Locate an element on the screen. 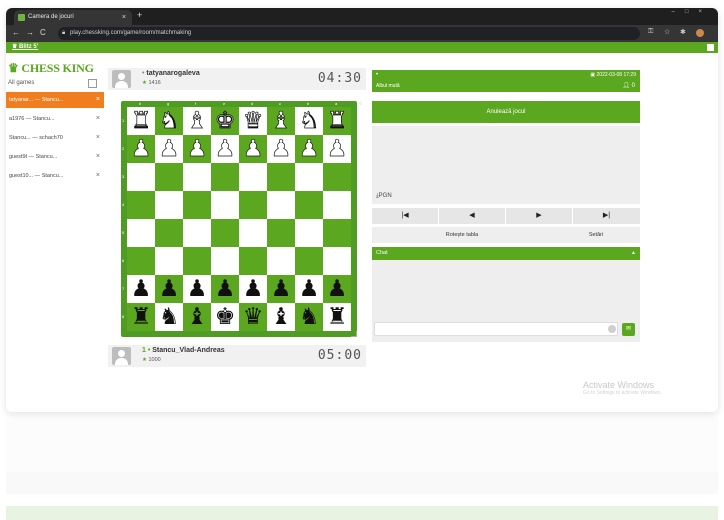 The image size is (724, 520). collapse-icon: ▲ is located at coordinates (633, 253).